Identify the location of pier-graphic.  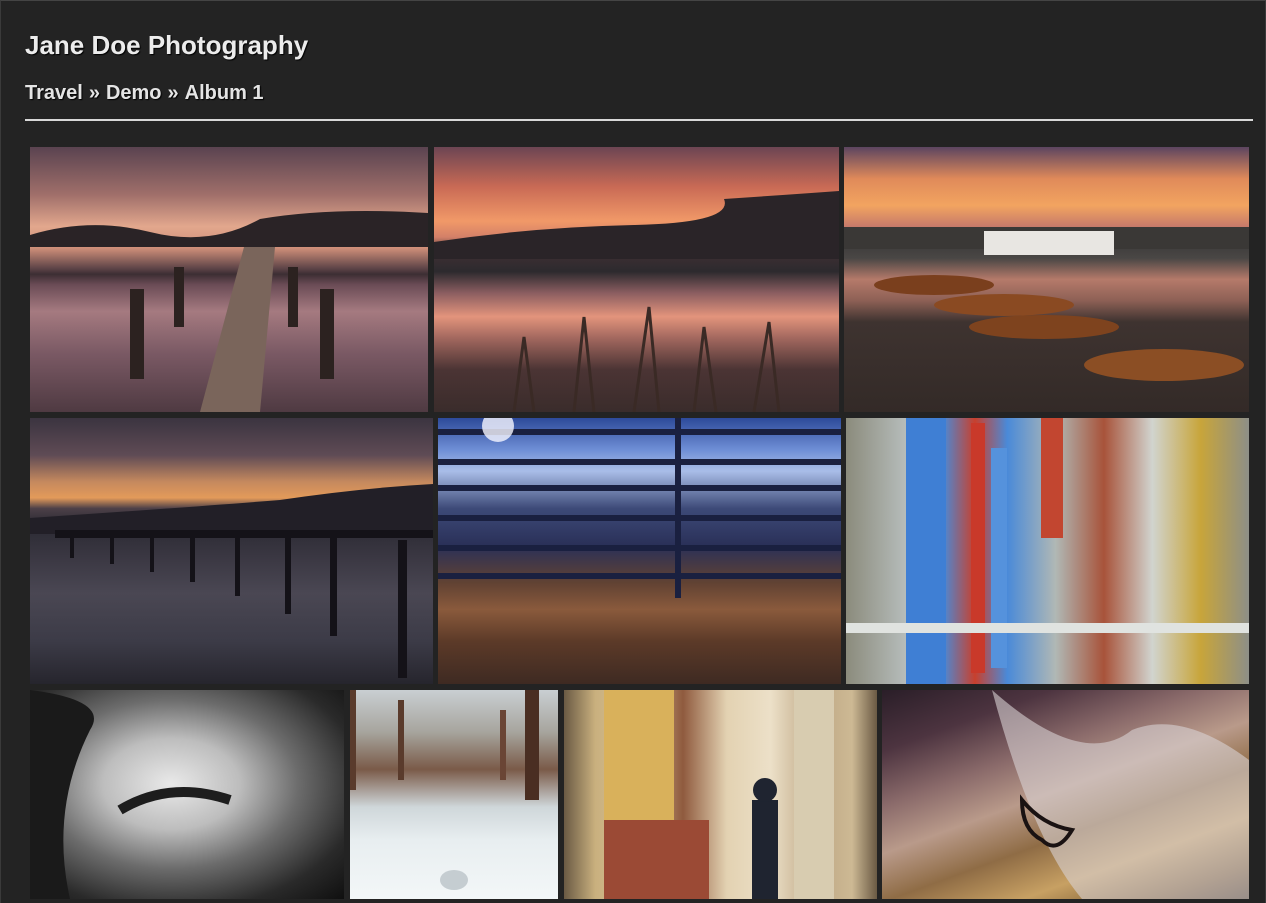
(229, 311).